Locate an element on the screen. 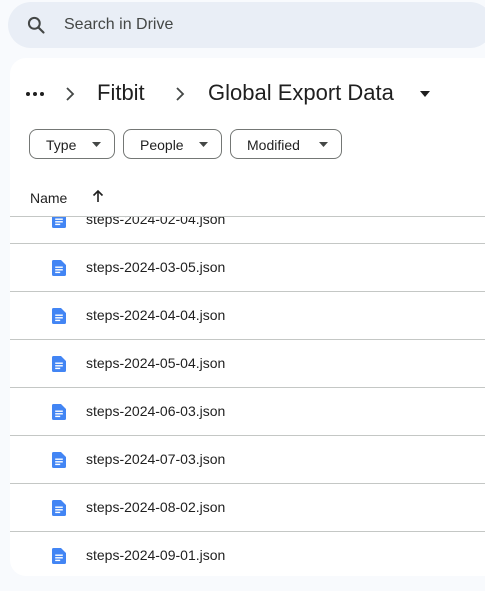  filter-people-label: People is located at coordinates (162, 145).